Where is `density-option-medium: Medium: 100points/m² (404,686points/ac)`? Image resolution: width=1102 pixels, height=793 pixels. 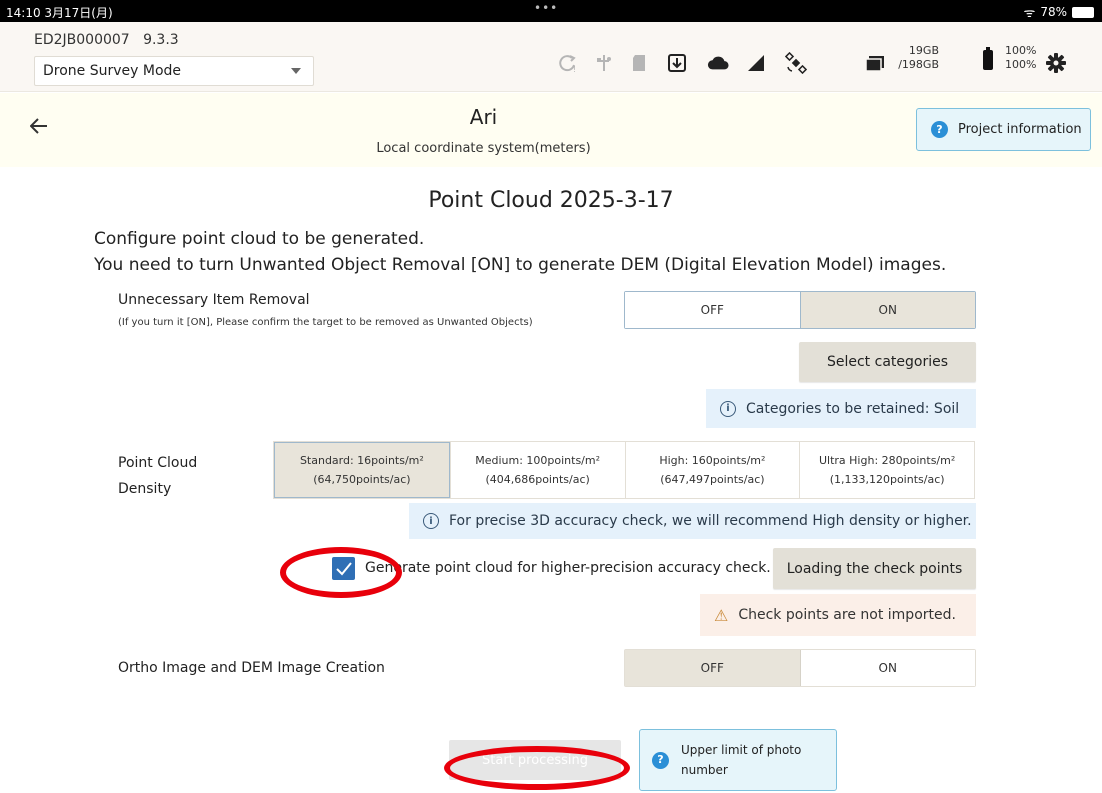
density-option-medium: Medium: 100points/m² (404,686points/ac) is located at coordinates (537, 470).